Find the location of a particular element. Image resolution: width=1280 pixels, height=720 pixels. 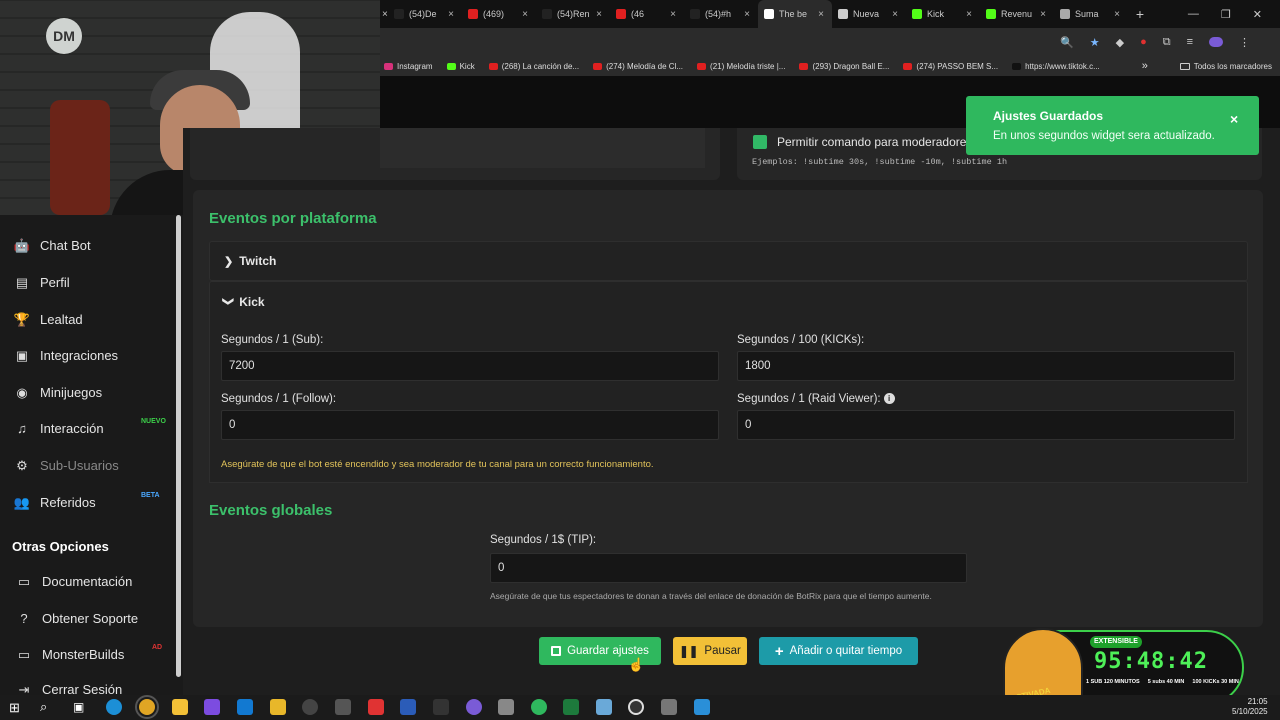

minimize-button: — is located at coordinates (1193, 14).